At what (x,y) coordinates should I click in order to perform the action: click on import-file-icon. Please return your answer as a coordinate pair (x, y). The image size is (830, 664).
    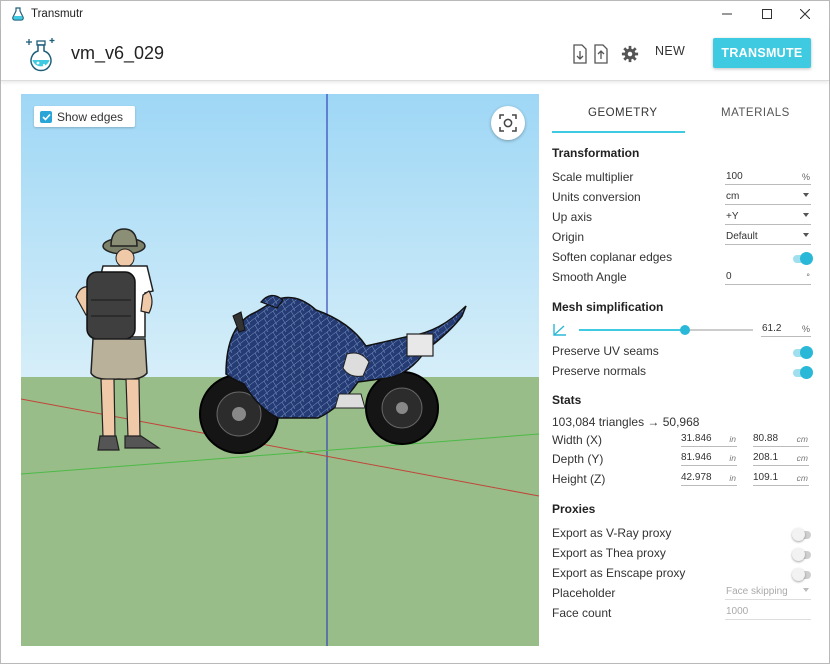
    Looking at the image, I should click on (580, 54).